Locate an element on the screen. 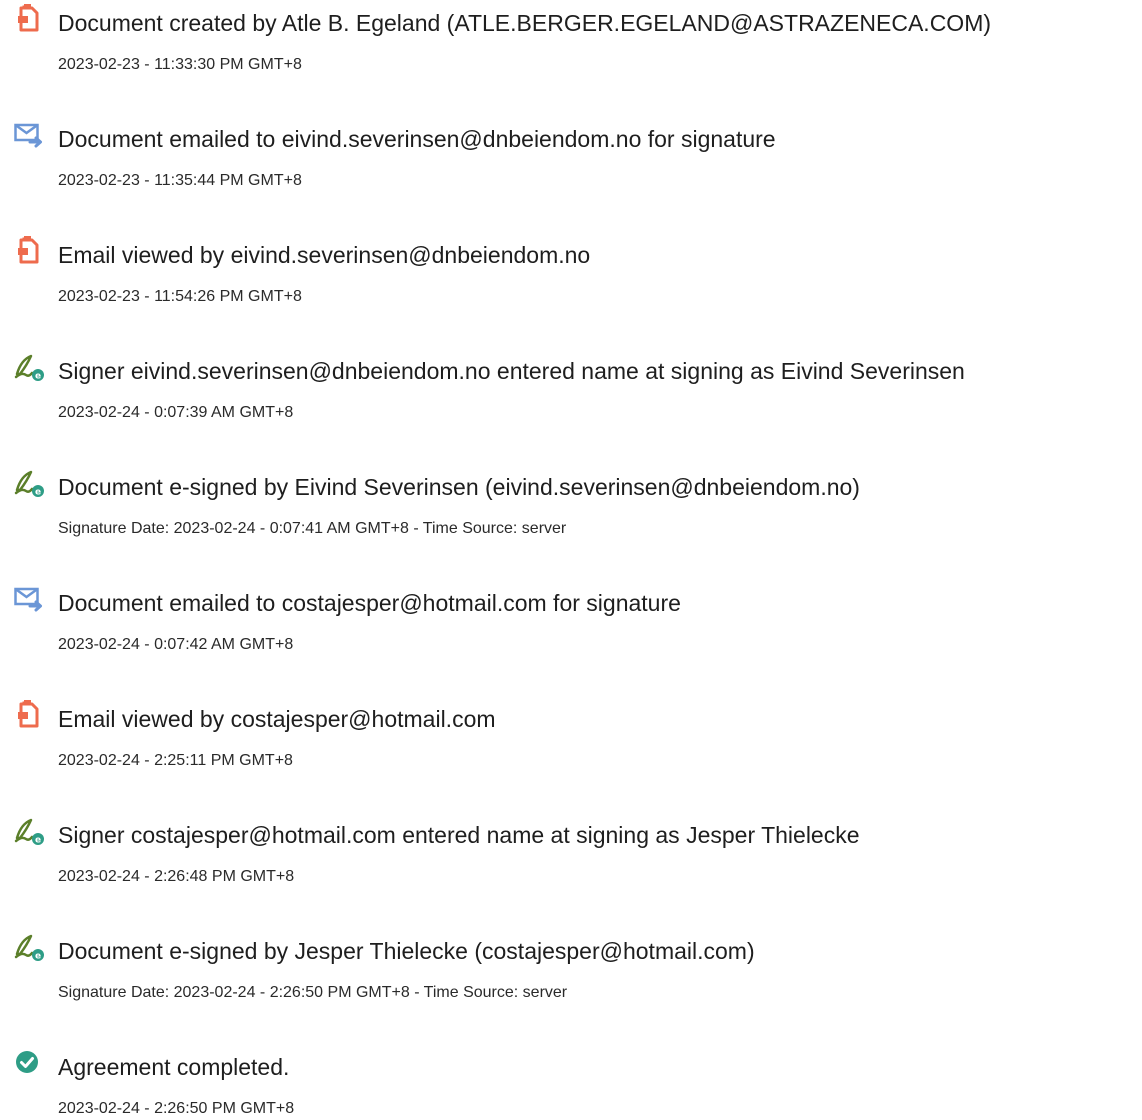  entry-timestamp: 2023-02-24 - 0:07:42 AM GMT+8 is located at coordinates (176, 644).